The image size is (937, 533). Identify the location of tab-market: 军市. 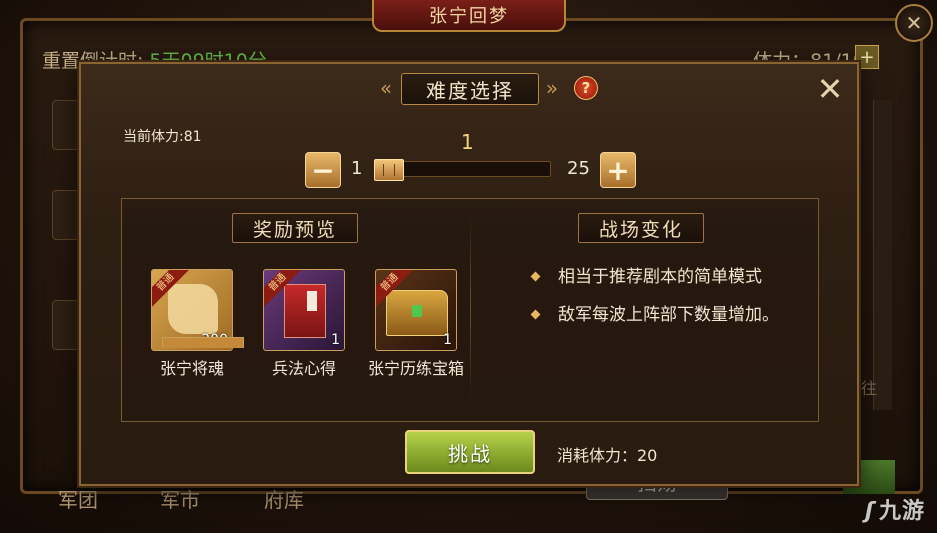
(180, 498).